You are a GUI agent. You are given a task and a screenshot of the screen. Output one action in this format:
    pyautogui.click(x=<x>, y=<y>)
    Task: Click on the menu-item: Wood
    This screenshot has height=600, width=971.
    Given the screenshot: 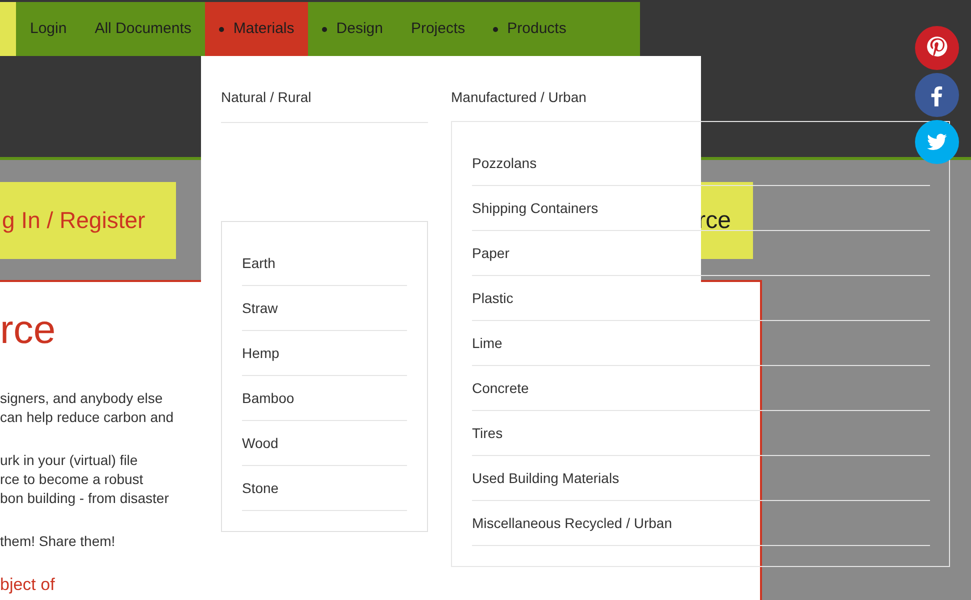 What is the action you would take?
    pyautogui.click(x=260, y=443)
    